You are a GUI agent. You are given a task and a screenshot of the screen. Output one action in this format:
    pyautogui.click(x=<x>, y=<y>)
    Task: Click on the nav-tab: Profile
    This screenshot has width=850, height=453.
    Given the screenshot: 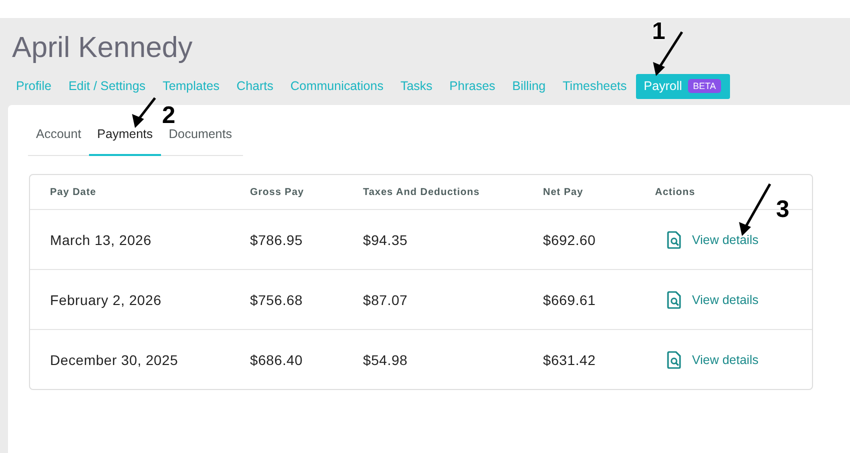 What is the action you would take?
    pyautogui.click(x=34, y=86)
    